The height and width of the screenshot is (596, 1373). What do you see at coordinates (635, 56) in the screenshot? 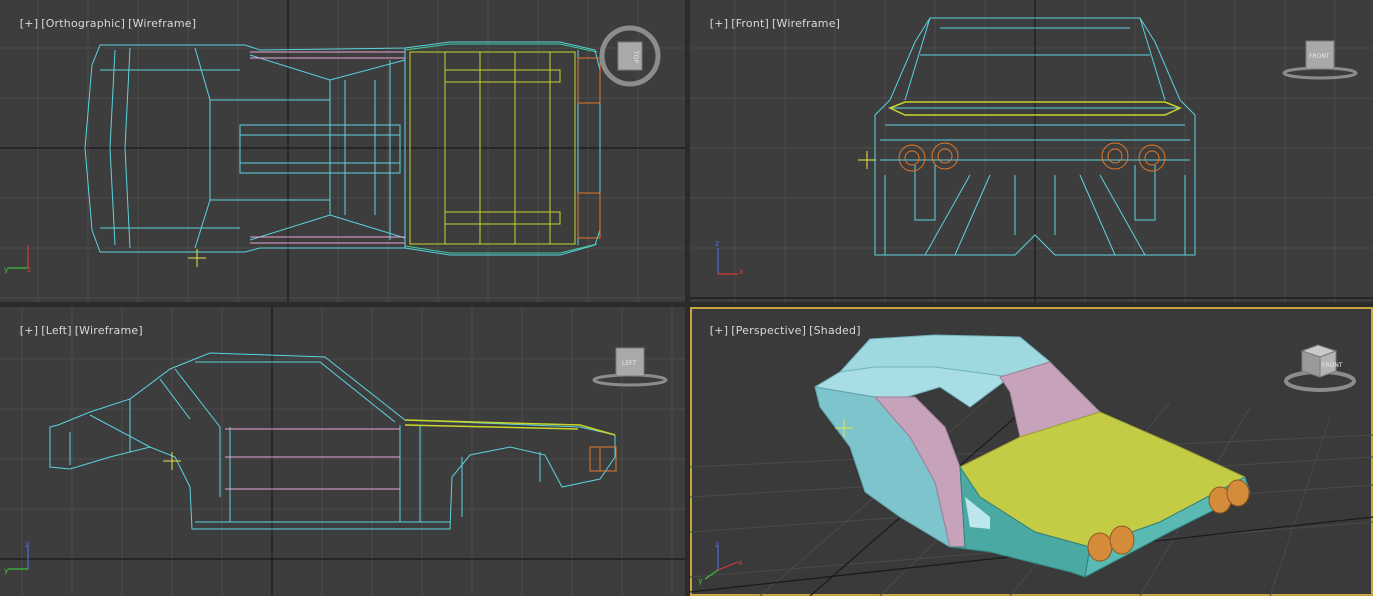
I see `svg-text: TOP` at bounding box center [635, 56].